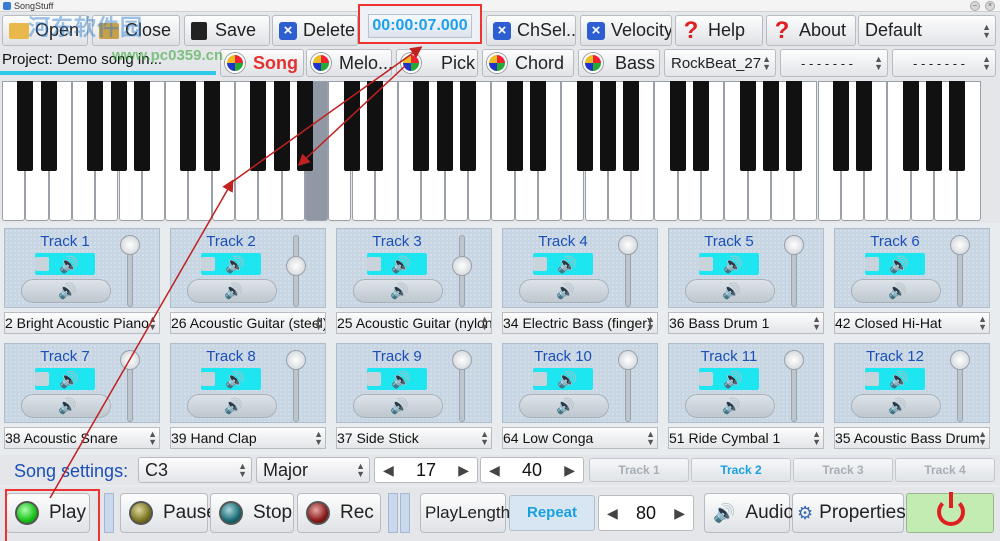 The height and width of the screenshot is (541, 1000). What do you see at coordinates (646, 513) in the screenshot?
I see `tempo-stepper: ◀ 80 ▶` at bounding box center [646, 513].